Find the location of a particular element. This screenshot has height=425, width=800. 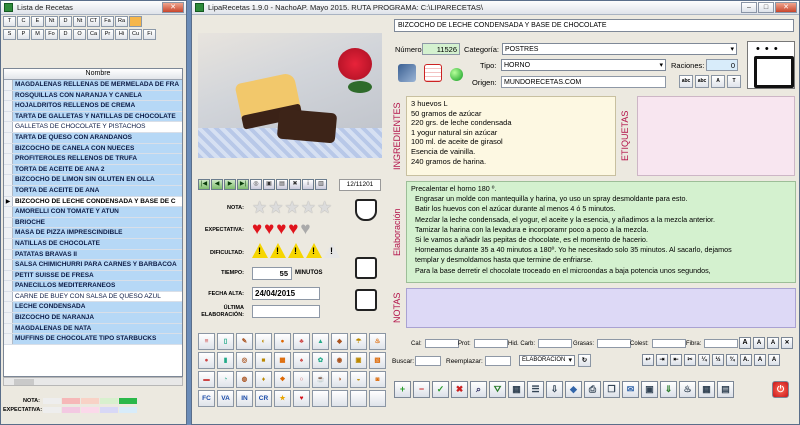

photo-info-icon: i is located at coordinates (308, 184).